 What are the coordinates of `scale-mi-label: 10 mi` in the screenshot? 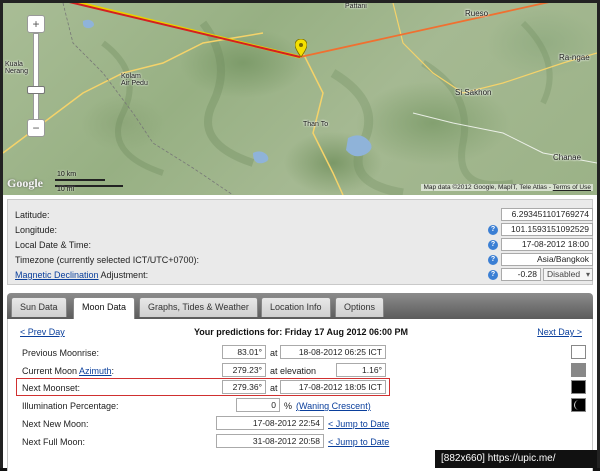 It's located at (66, 189).